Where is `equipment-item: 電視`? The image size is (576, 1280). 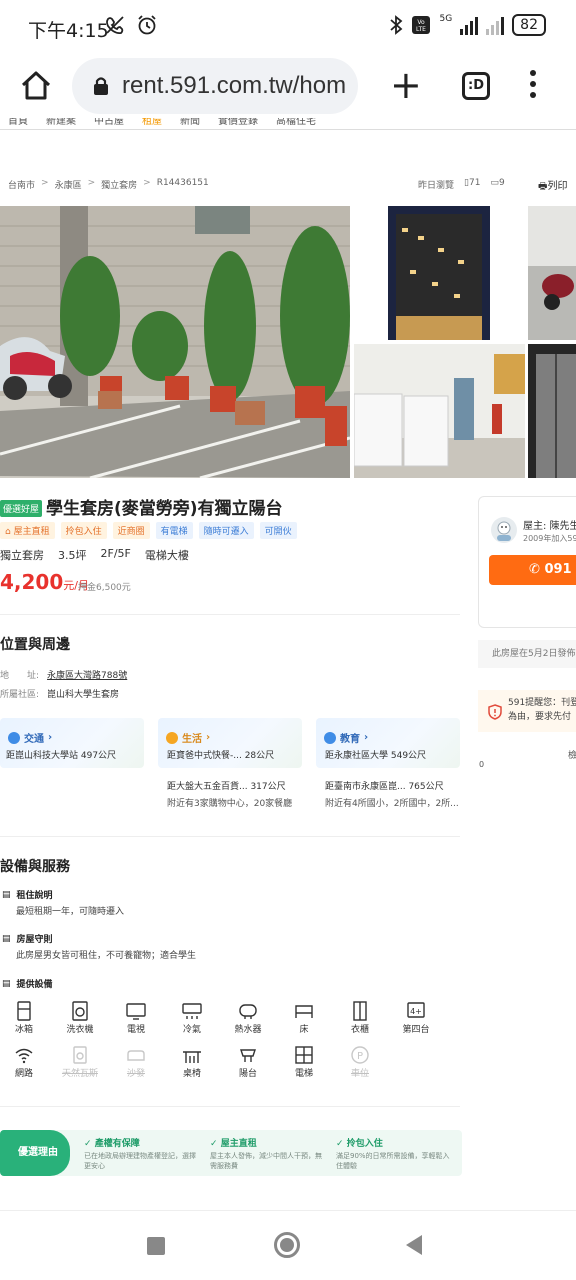 equipment-item: 電視 is located at coordinates (136, 1017).